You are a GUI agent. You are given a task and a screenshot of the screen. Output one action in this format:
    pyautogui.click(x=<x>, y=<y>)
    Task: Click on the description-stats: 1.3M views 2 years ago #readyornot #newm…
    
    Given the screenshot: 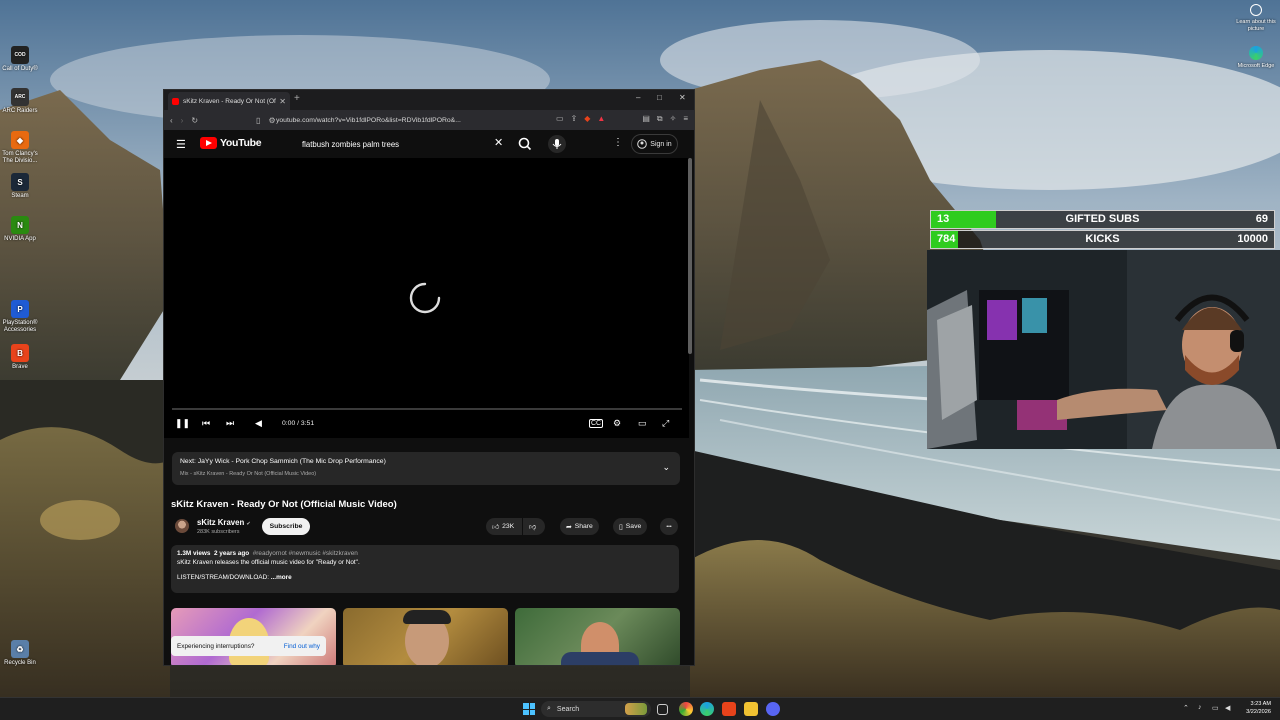 What is the action you would take?
    pyautogui.click(x=425, y=553)
    